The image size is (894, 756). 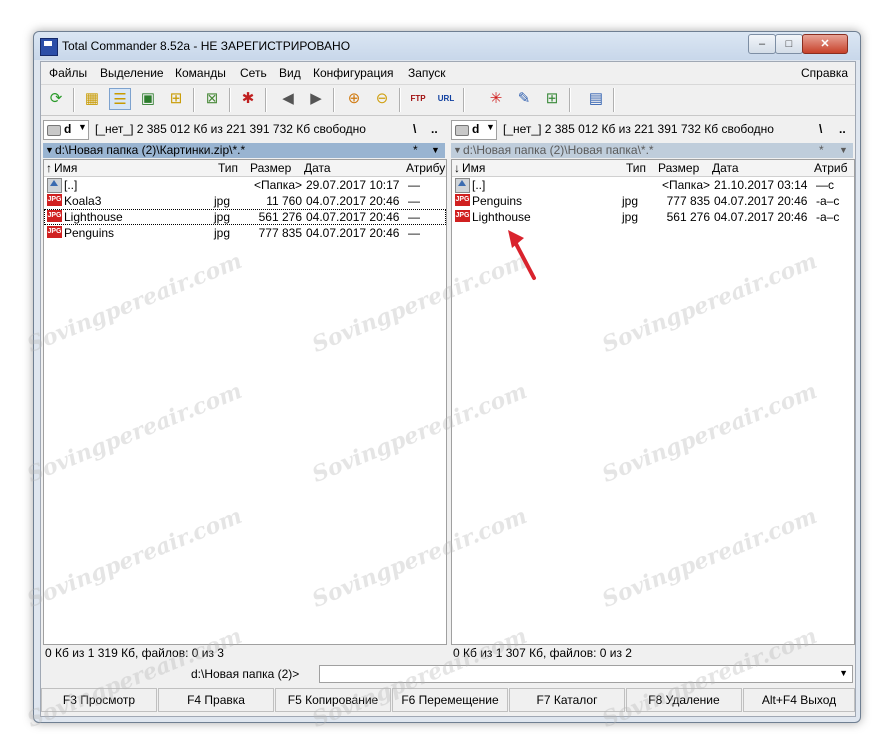 I want to click on hard-drive-icon, so click(x=462, y=130).